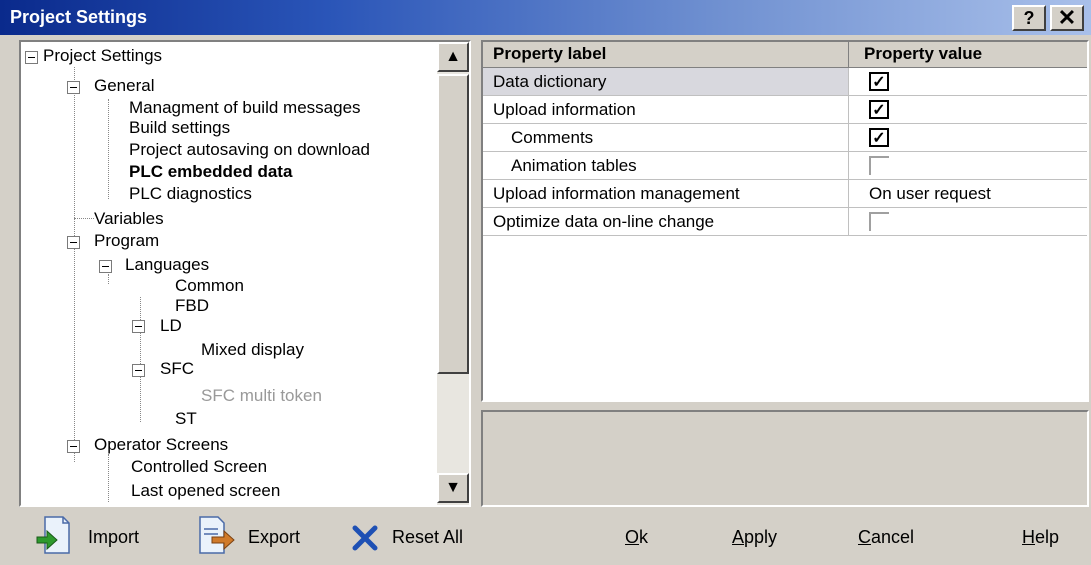 This screenshot has height=565, width=1091. I want to click on scroll-up-button: ▲, so click(453, 57).